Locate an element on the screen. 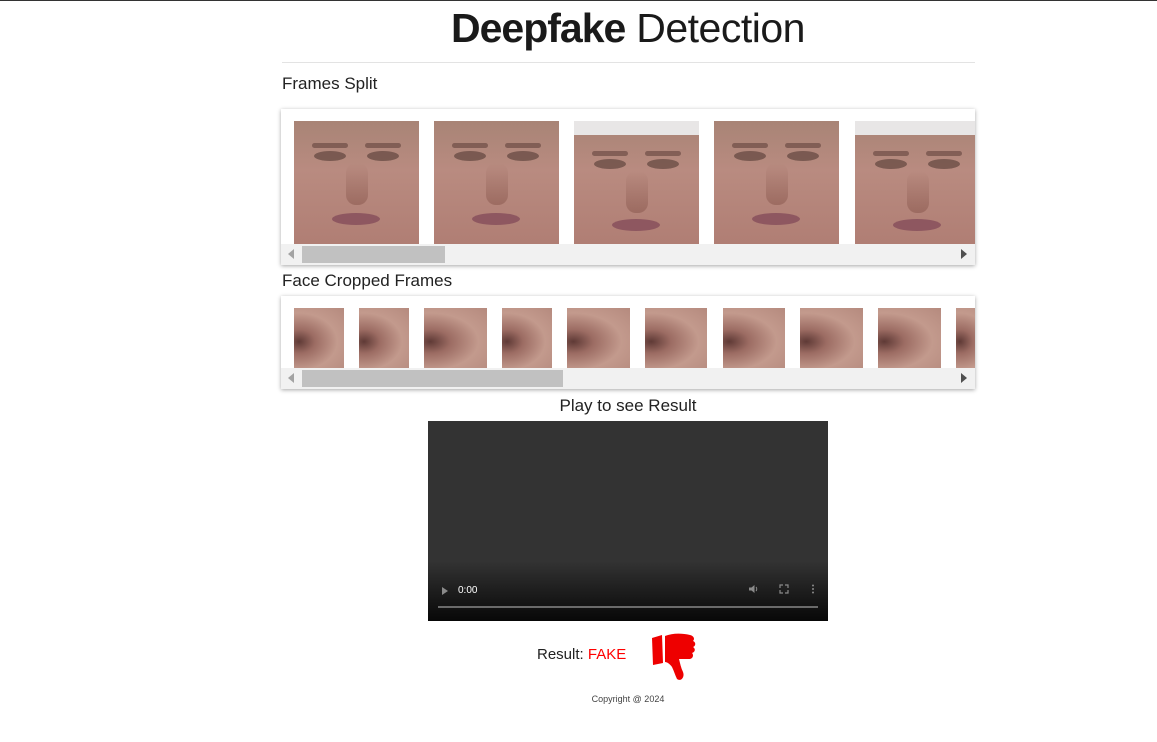 The image size is (1157, 742). face-cropped-title: Face Cropped Frames is located at coordinates (367, 280).